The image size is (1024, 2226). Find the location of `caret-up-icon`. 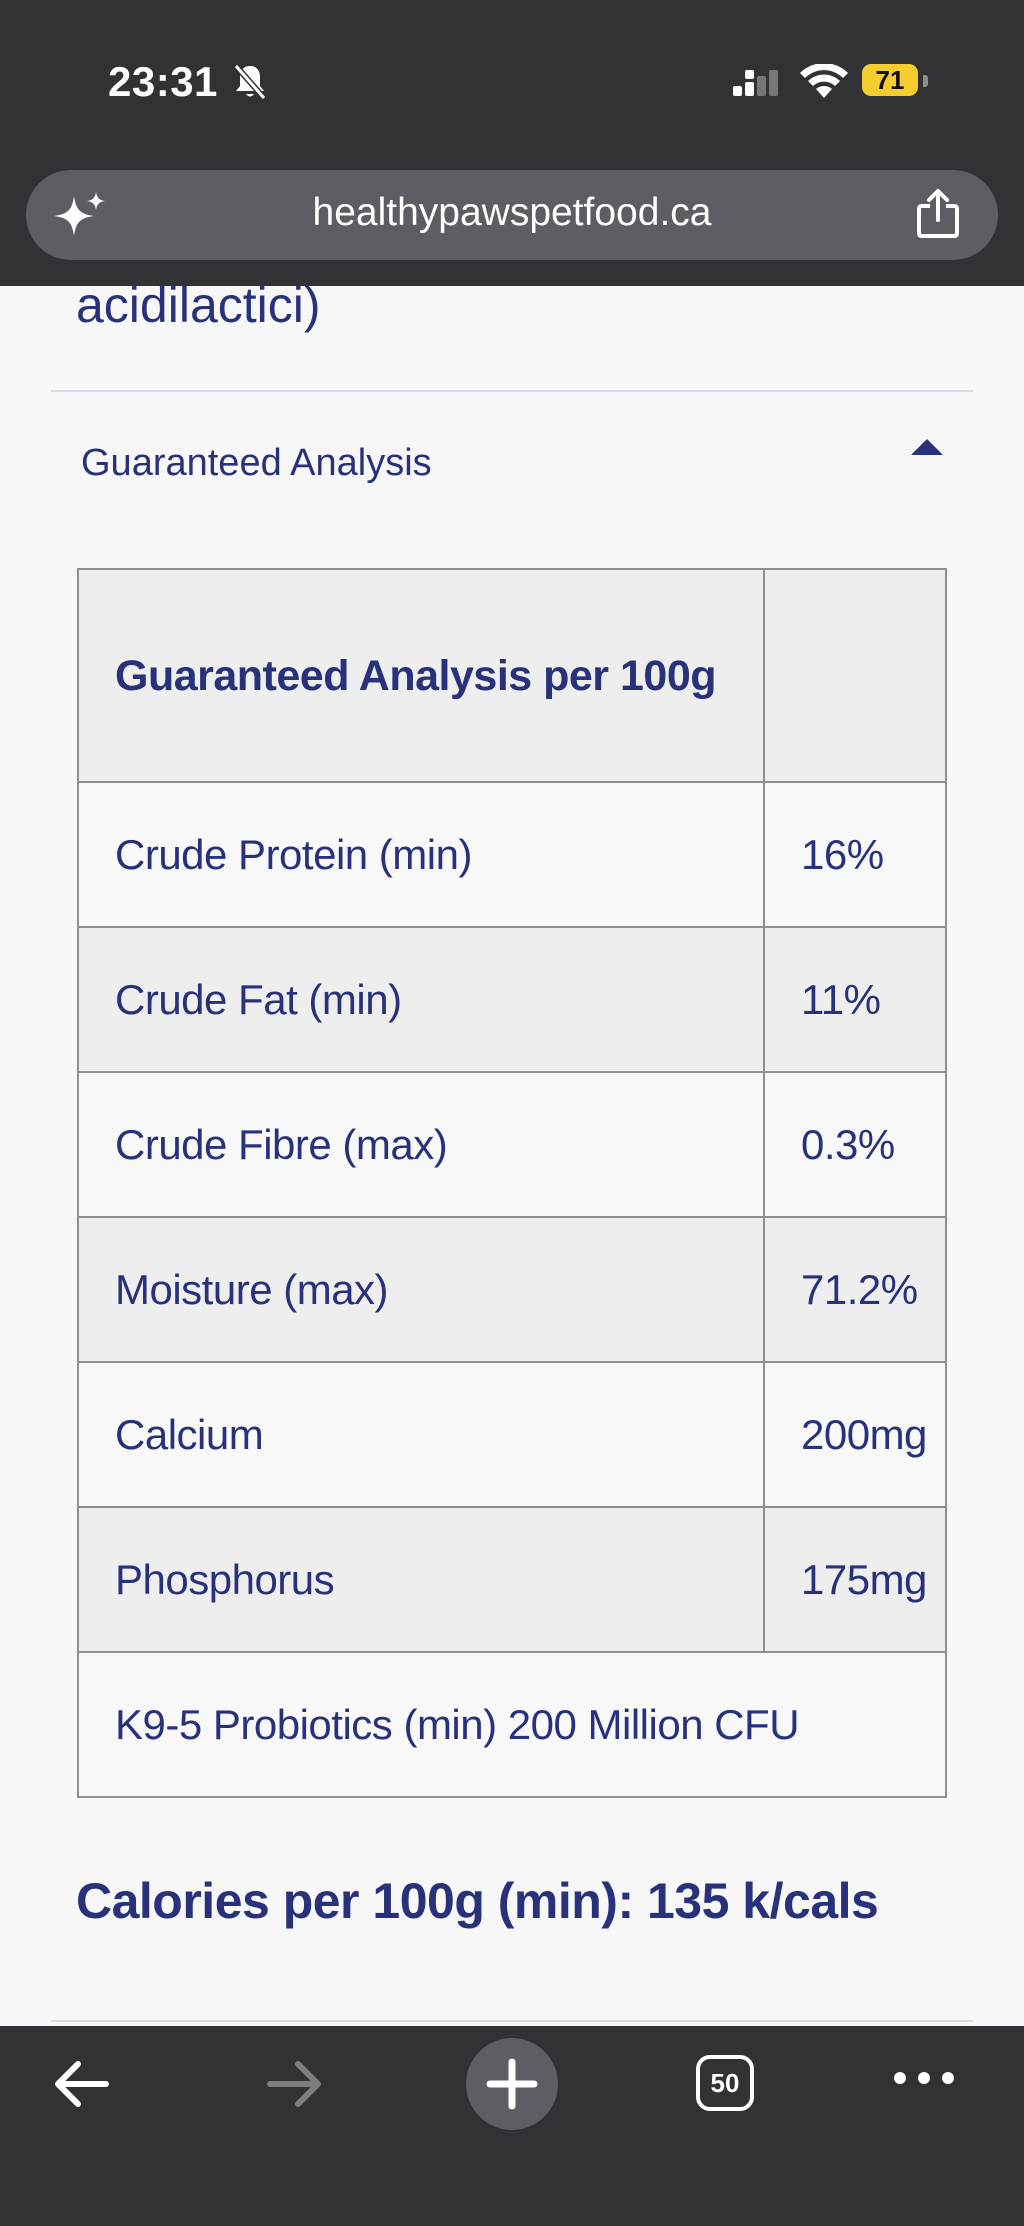

caret-up-icon is located at coordinates (927, 447).